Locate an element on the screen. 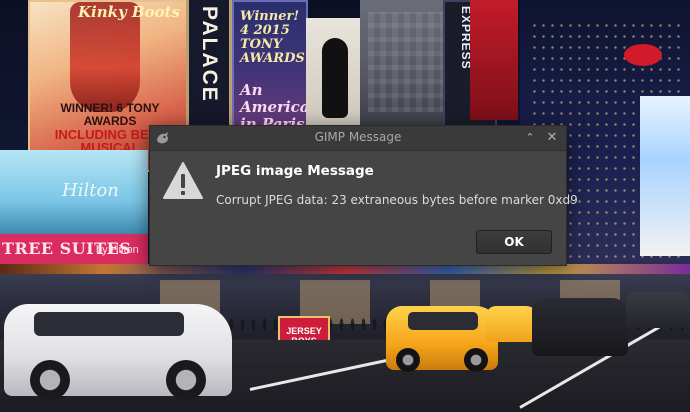  billboard-title: Kinky Boots is located at coordinates (128, 12).